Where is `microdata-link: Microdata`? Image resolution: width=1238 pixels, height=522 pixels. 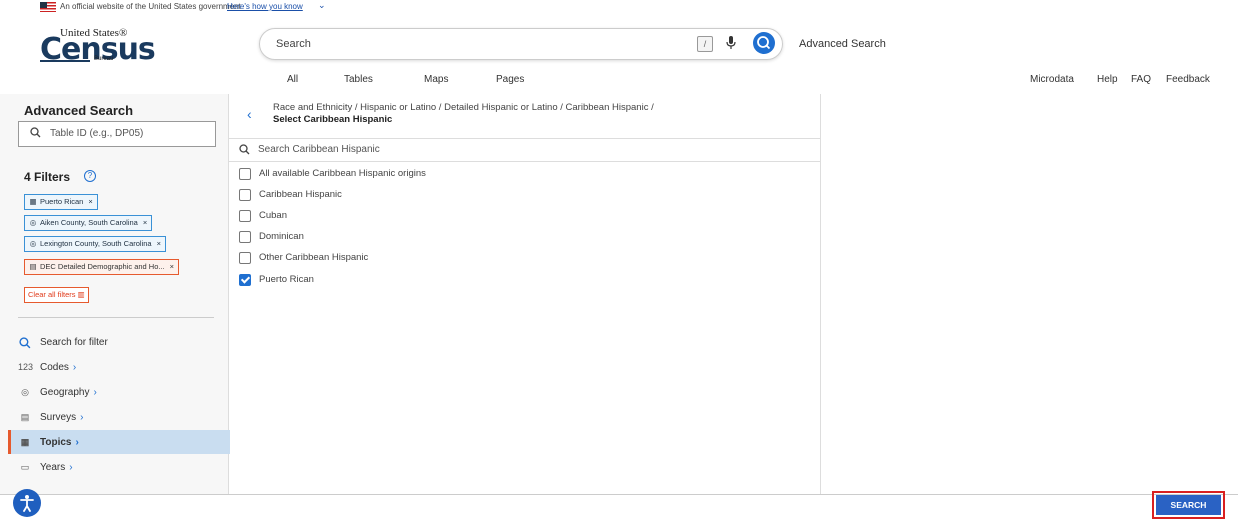 microdata-link: Microdata is located at coordinates (1052, 79).